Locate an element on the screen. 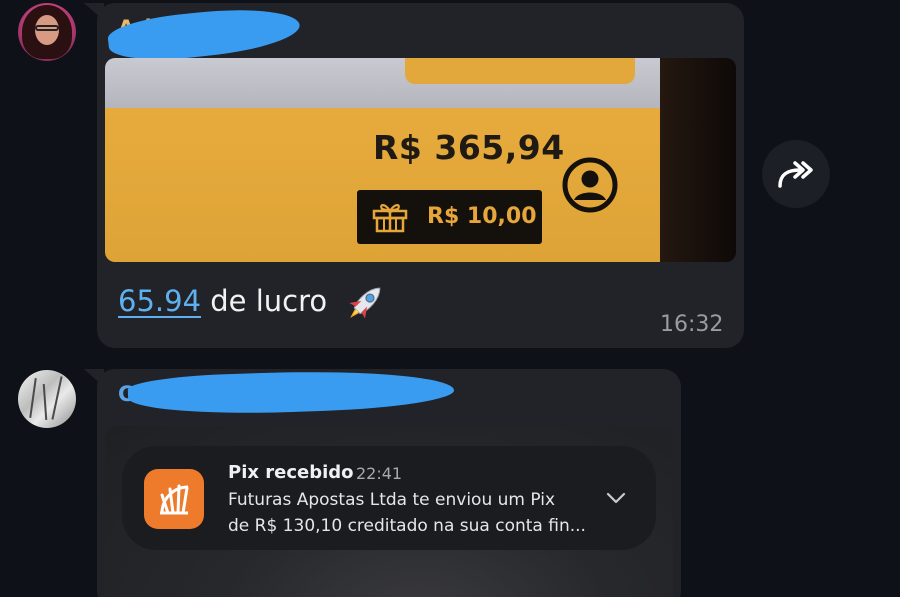  message-caption: 65.94 de lucro is located at coordinates (222, 301).